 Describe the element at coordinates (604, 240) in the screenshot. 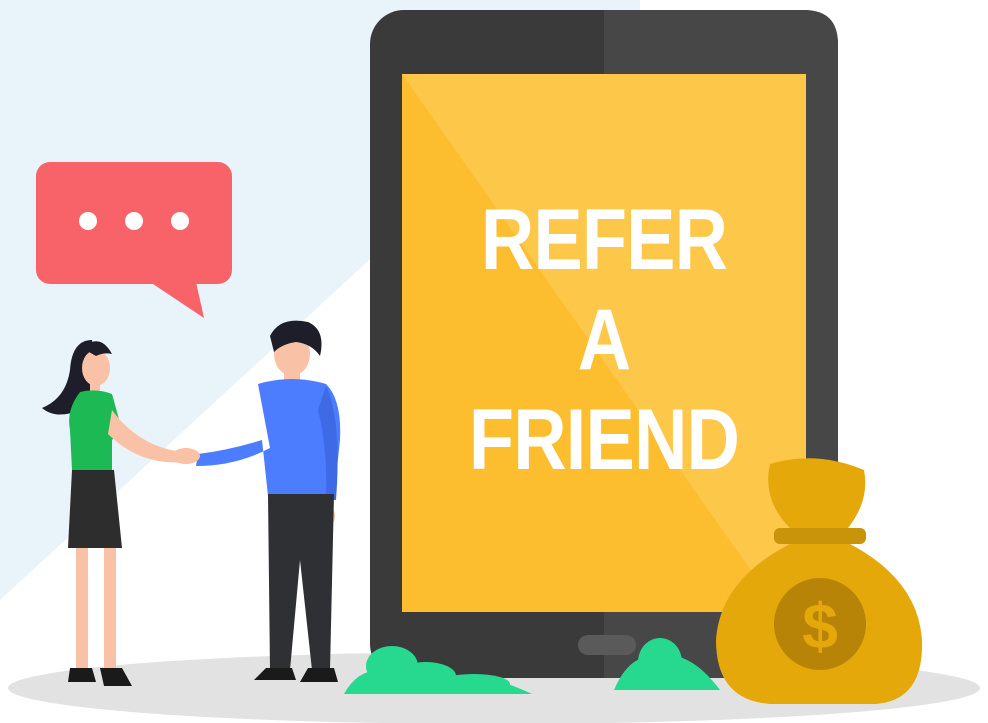

I see `headline-line-1: REFER` at that location.